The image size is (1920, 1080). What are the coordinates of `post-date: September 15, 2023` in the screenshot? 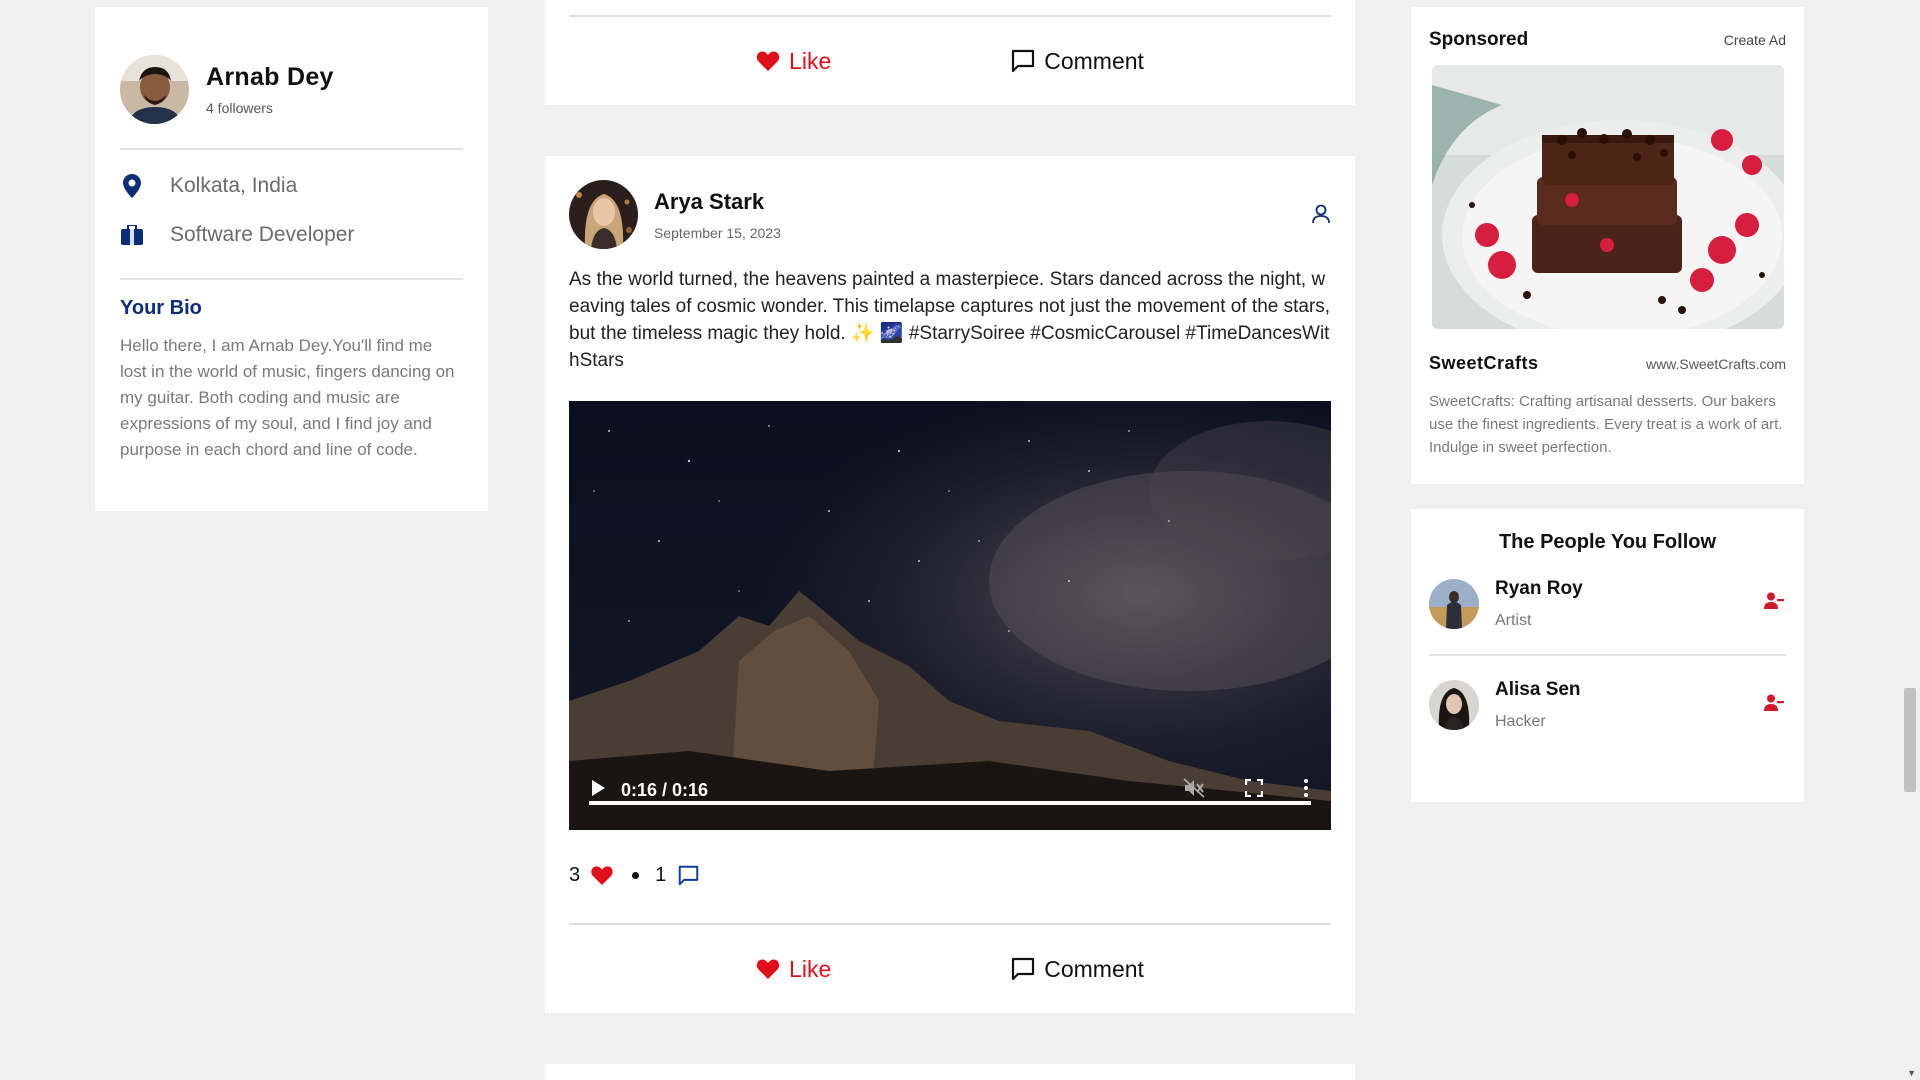 It's located at (717, 232).